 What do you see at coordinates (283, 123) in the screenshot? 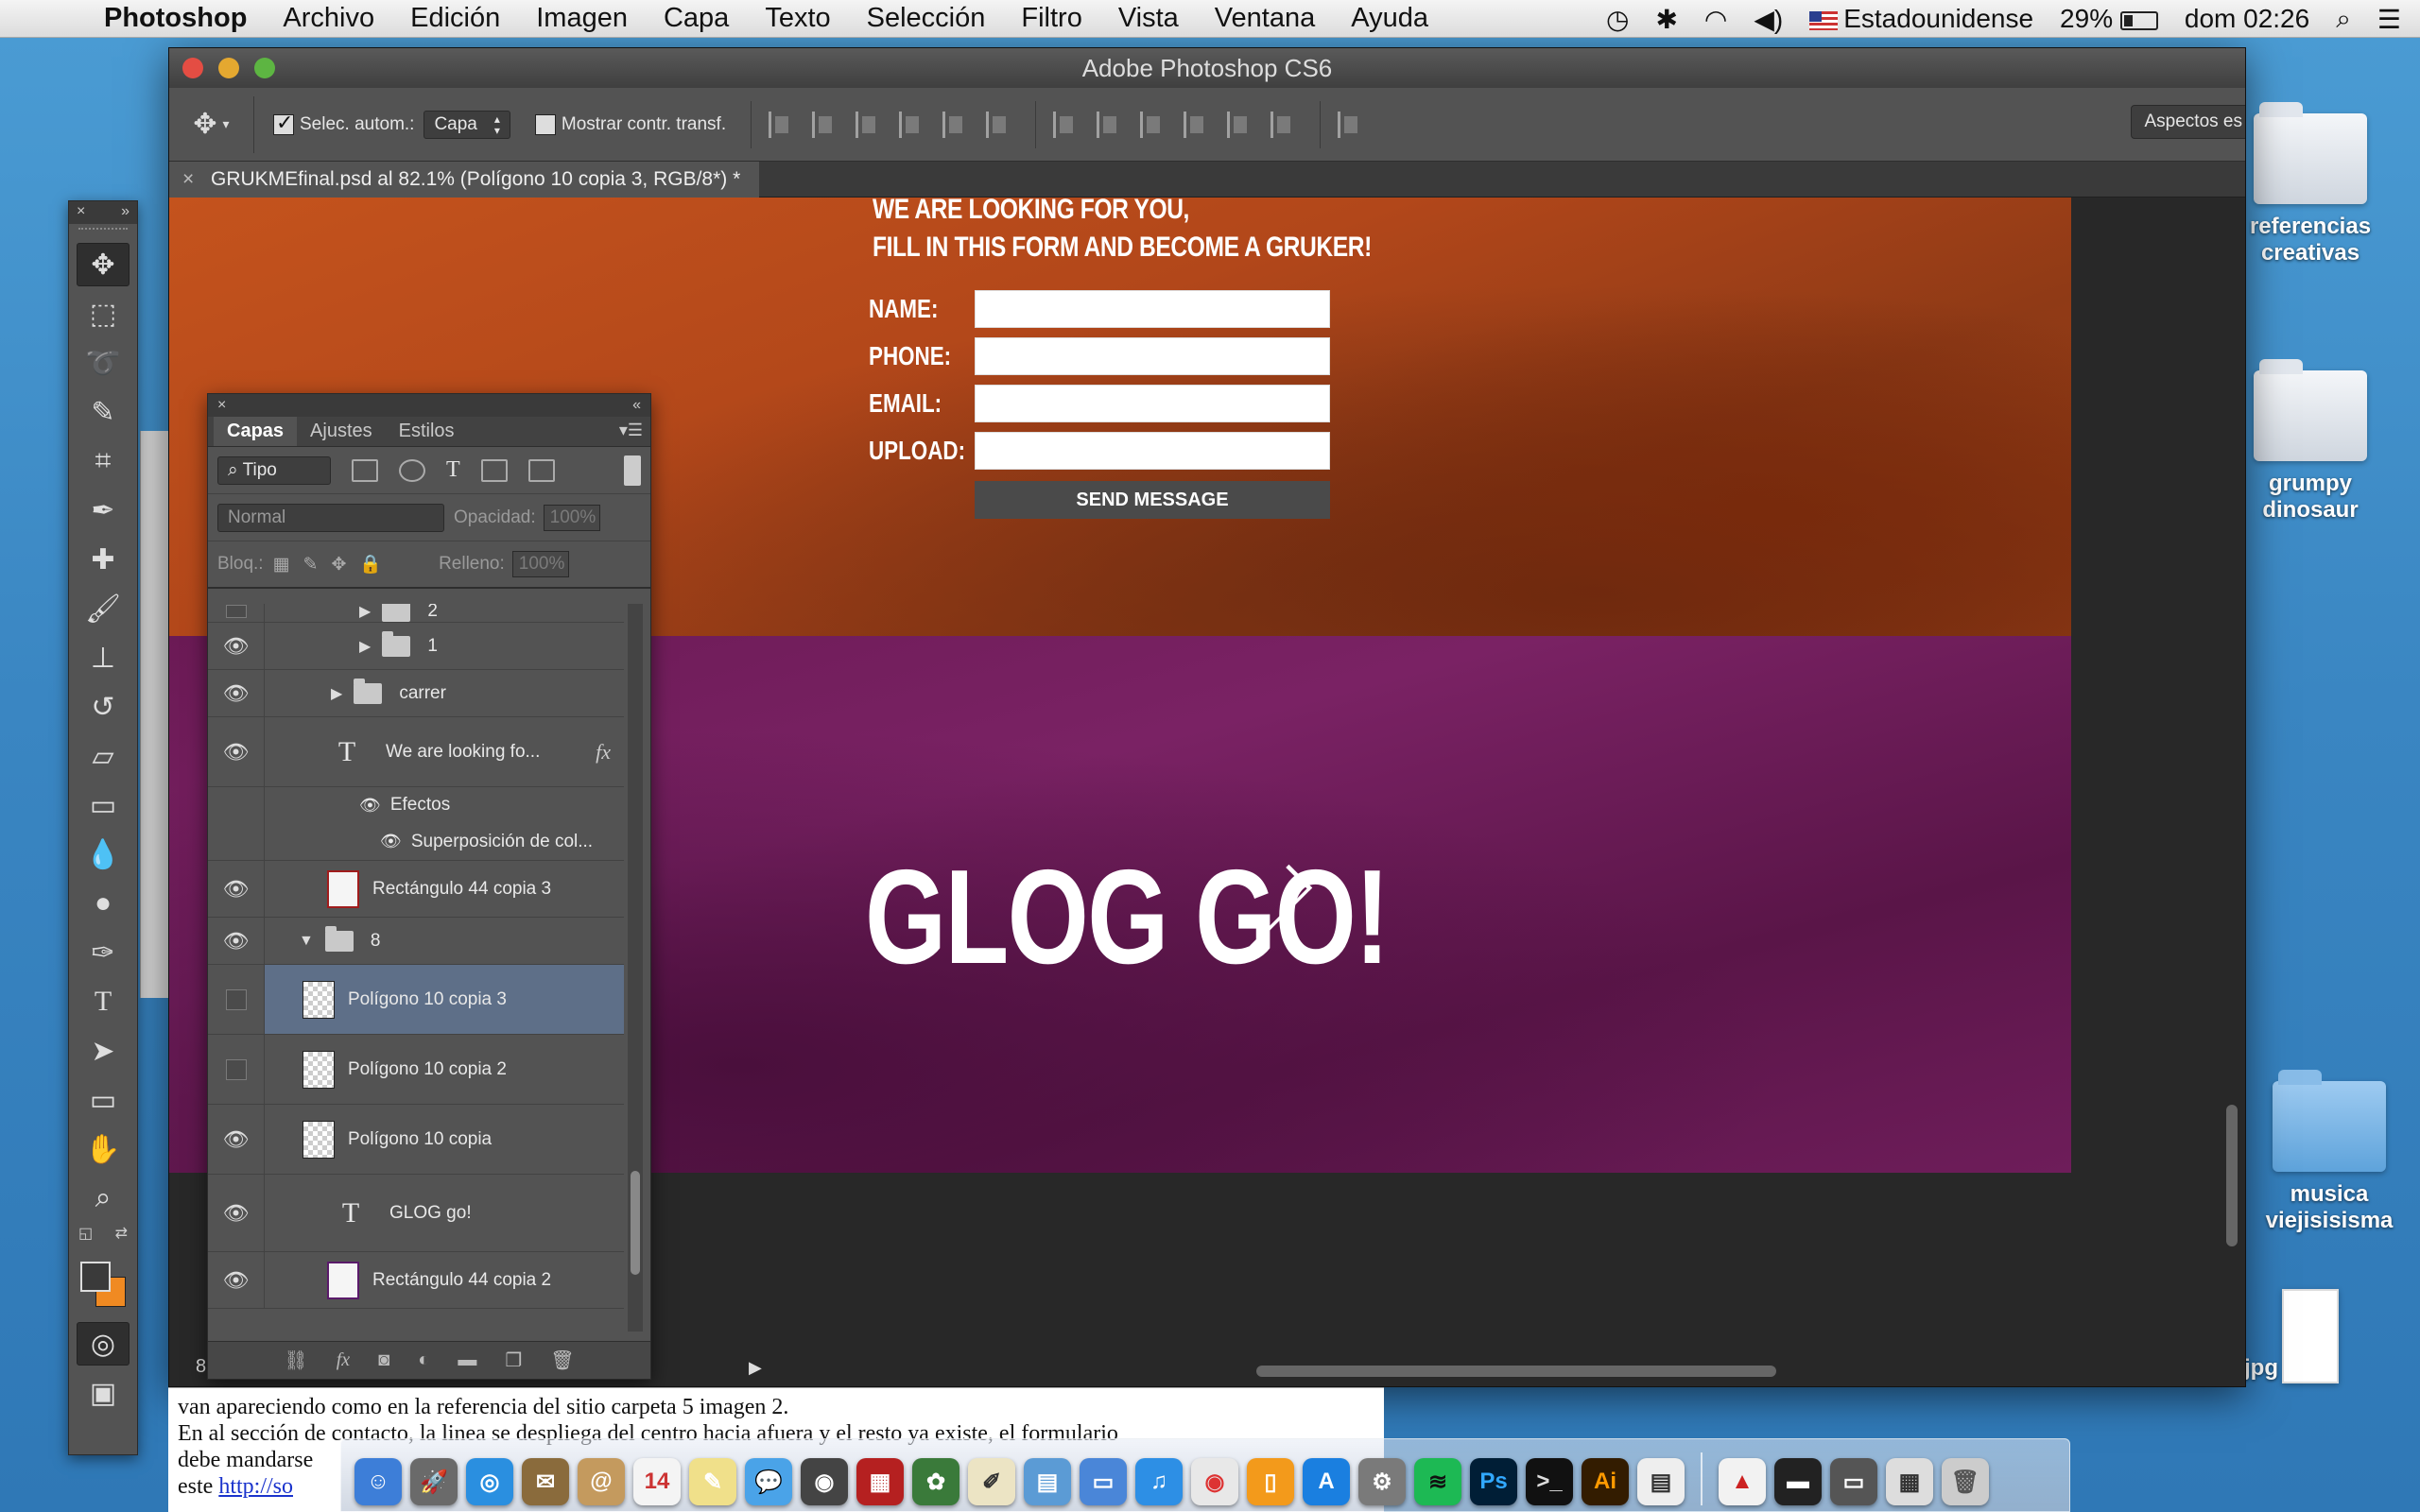
I see `auto-select-checkbox` at bounding box center [283, 123].